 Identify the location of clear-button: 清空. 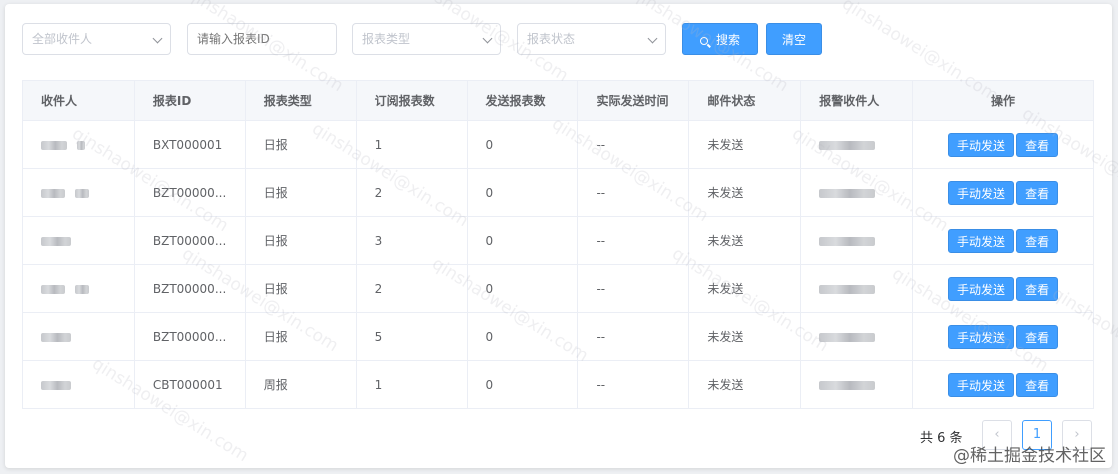
(794, 39).